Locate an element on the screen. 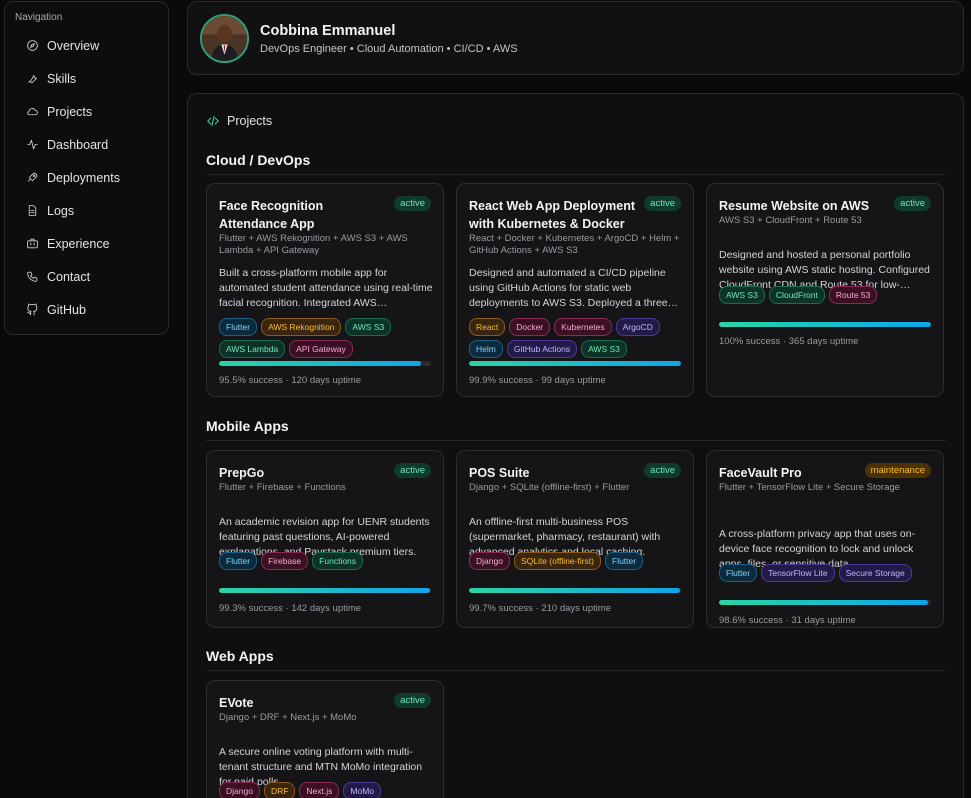  tech-tag: AWS Lambda is located at coordinates (252, 349).